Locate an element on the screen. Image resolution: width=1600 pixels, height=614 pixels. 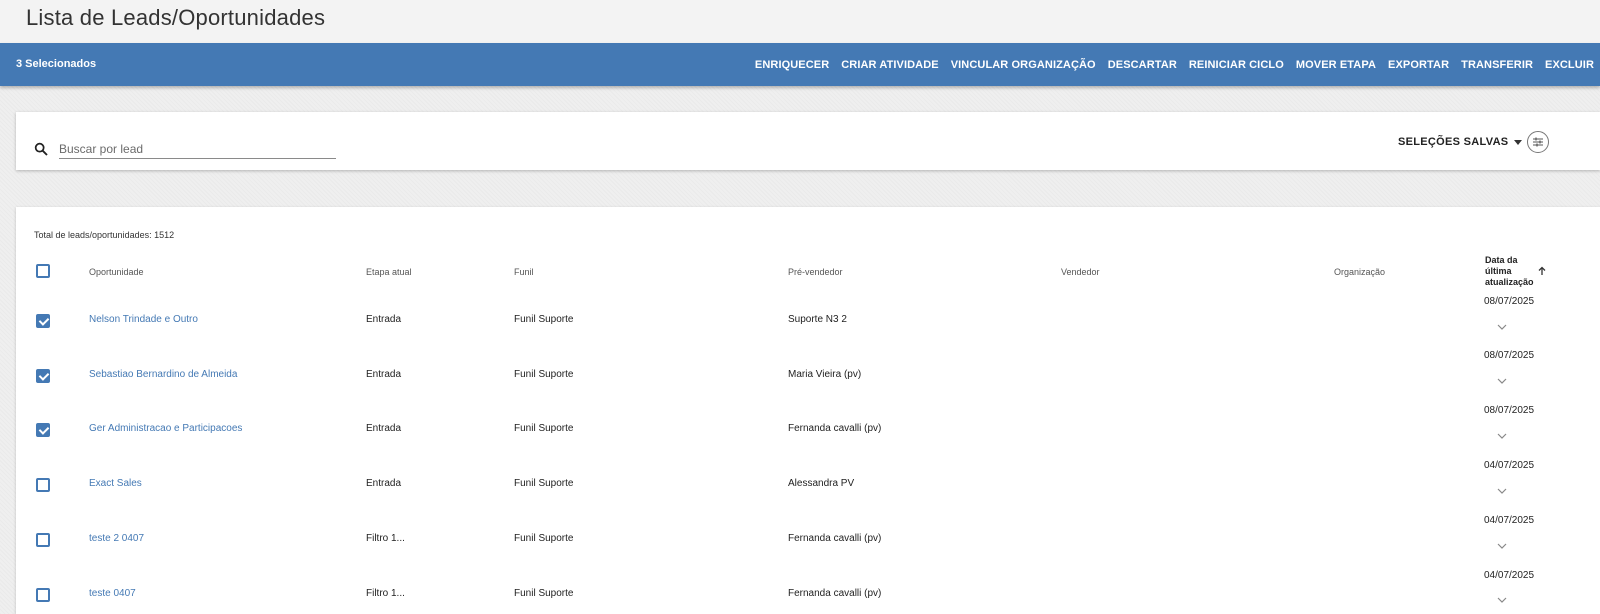
filter-button is located at coordinates (1538, 142).